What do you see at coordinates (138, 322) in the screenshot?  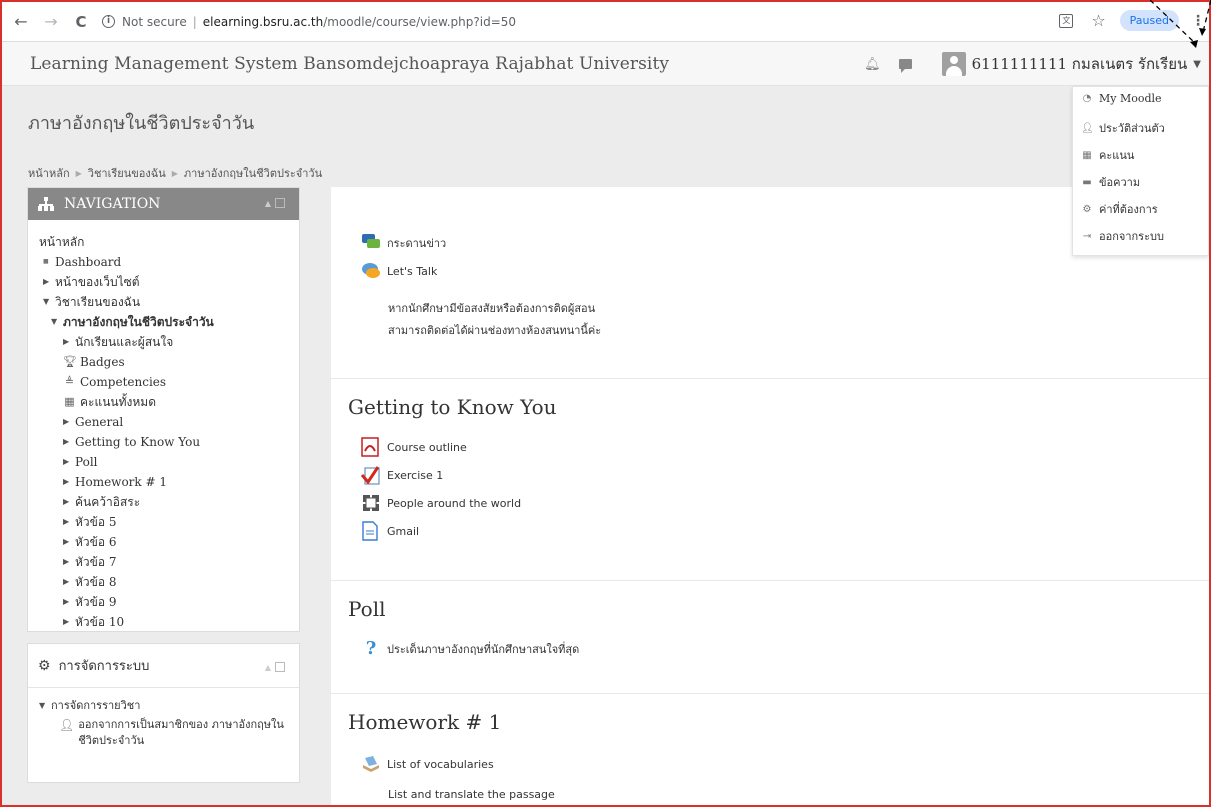 I see `nav-item-current-course: ภาษาอังกฤษในชีวิตประจำวัน` at bounding box center [138, 322].